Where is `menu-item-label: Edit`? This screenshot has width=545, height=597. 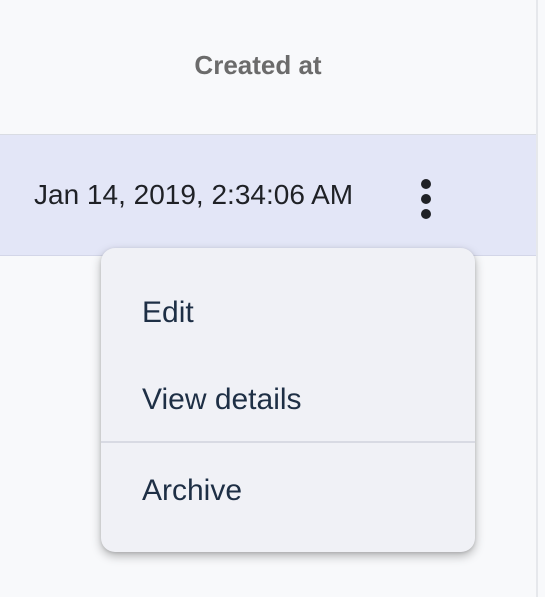 menu-item-label: Edit is located at coordinates (168, 312).